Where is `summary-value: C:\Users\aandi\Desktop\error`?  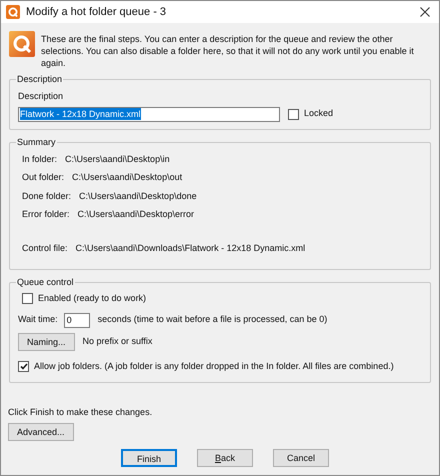 summary-value: C:\Users\aandi\Desktop\error is located at coordinates (136, 214).